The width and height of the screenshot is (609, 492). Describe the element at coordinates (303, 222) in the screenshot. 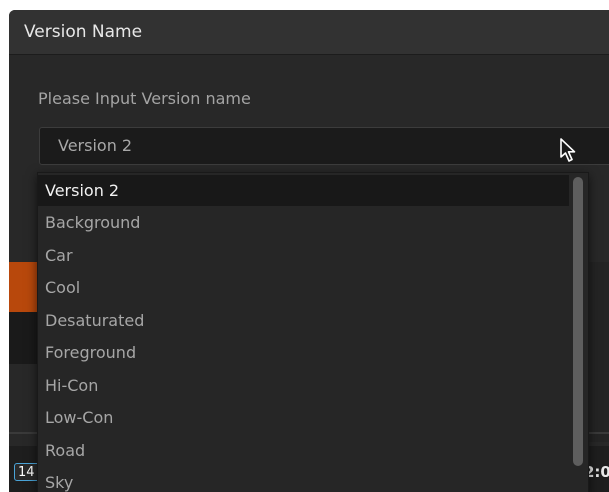

I see `list-item-background: Background` at that location.